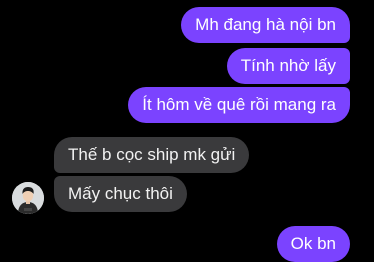 This screenshot has width=374, height=262. I want to click on outgoing-message-bubble: Mh đang hà nội bn, so click(265, 25).